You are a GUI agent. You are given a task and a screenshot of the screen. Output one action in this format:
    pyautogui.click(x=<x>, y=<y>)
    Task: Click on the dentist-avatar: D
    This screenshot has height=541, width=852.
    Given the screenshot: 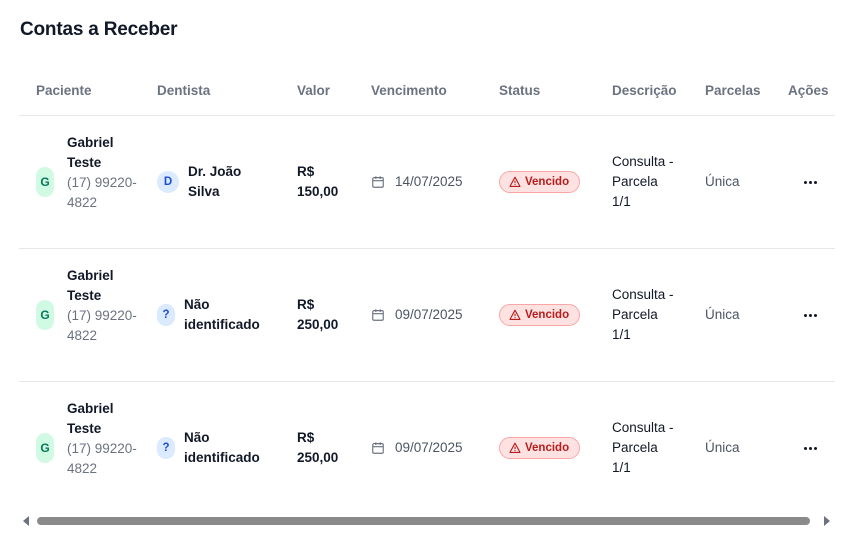 What is the action you would take?
    pyautogui.click(x=168, y=182)
    